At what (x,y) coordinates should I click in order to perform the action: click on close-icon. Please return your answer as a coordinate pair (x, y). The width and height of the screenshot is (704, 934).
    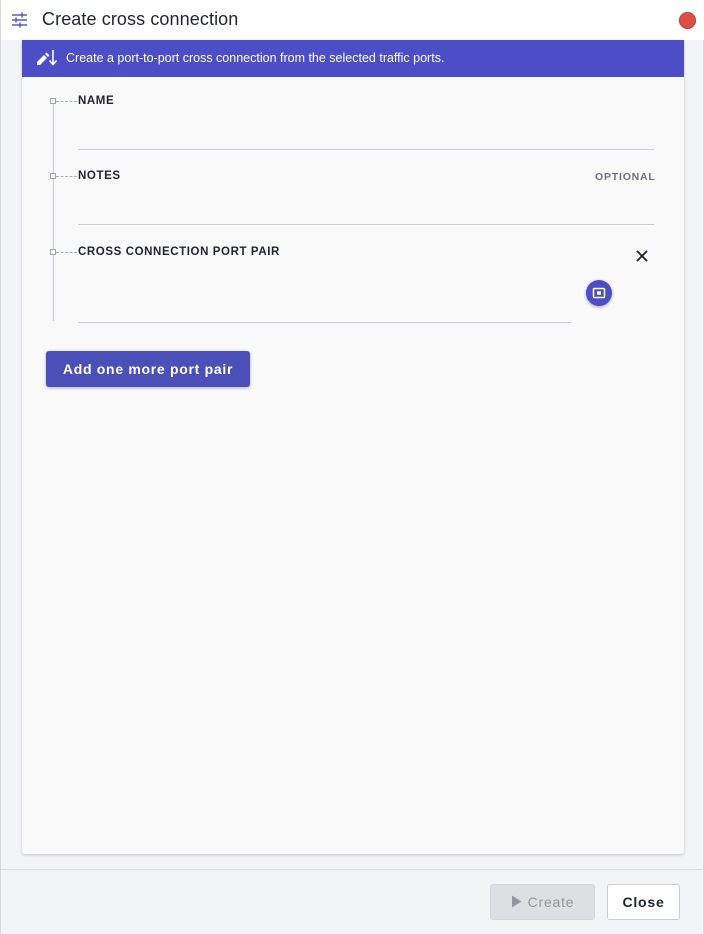
    Looking at the image, I should click on (642, 256).